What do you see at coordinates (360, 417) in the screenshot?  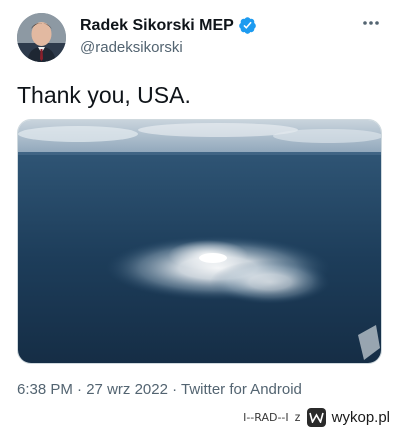 I see `watermark-site: wykop.pl` at bounding box center [360, 417].